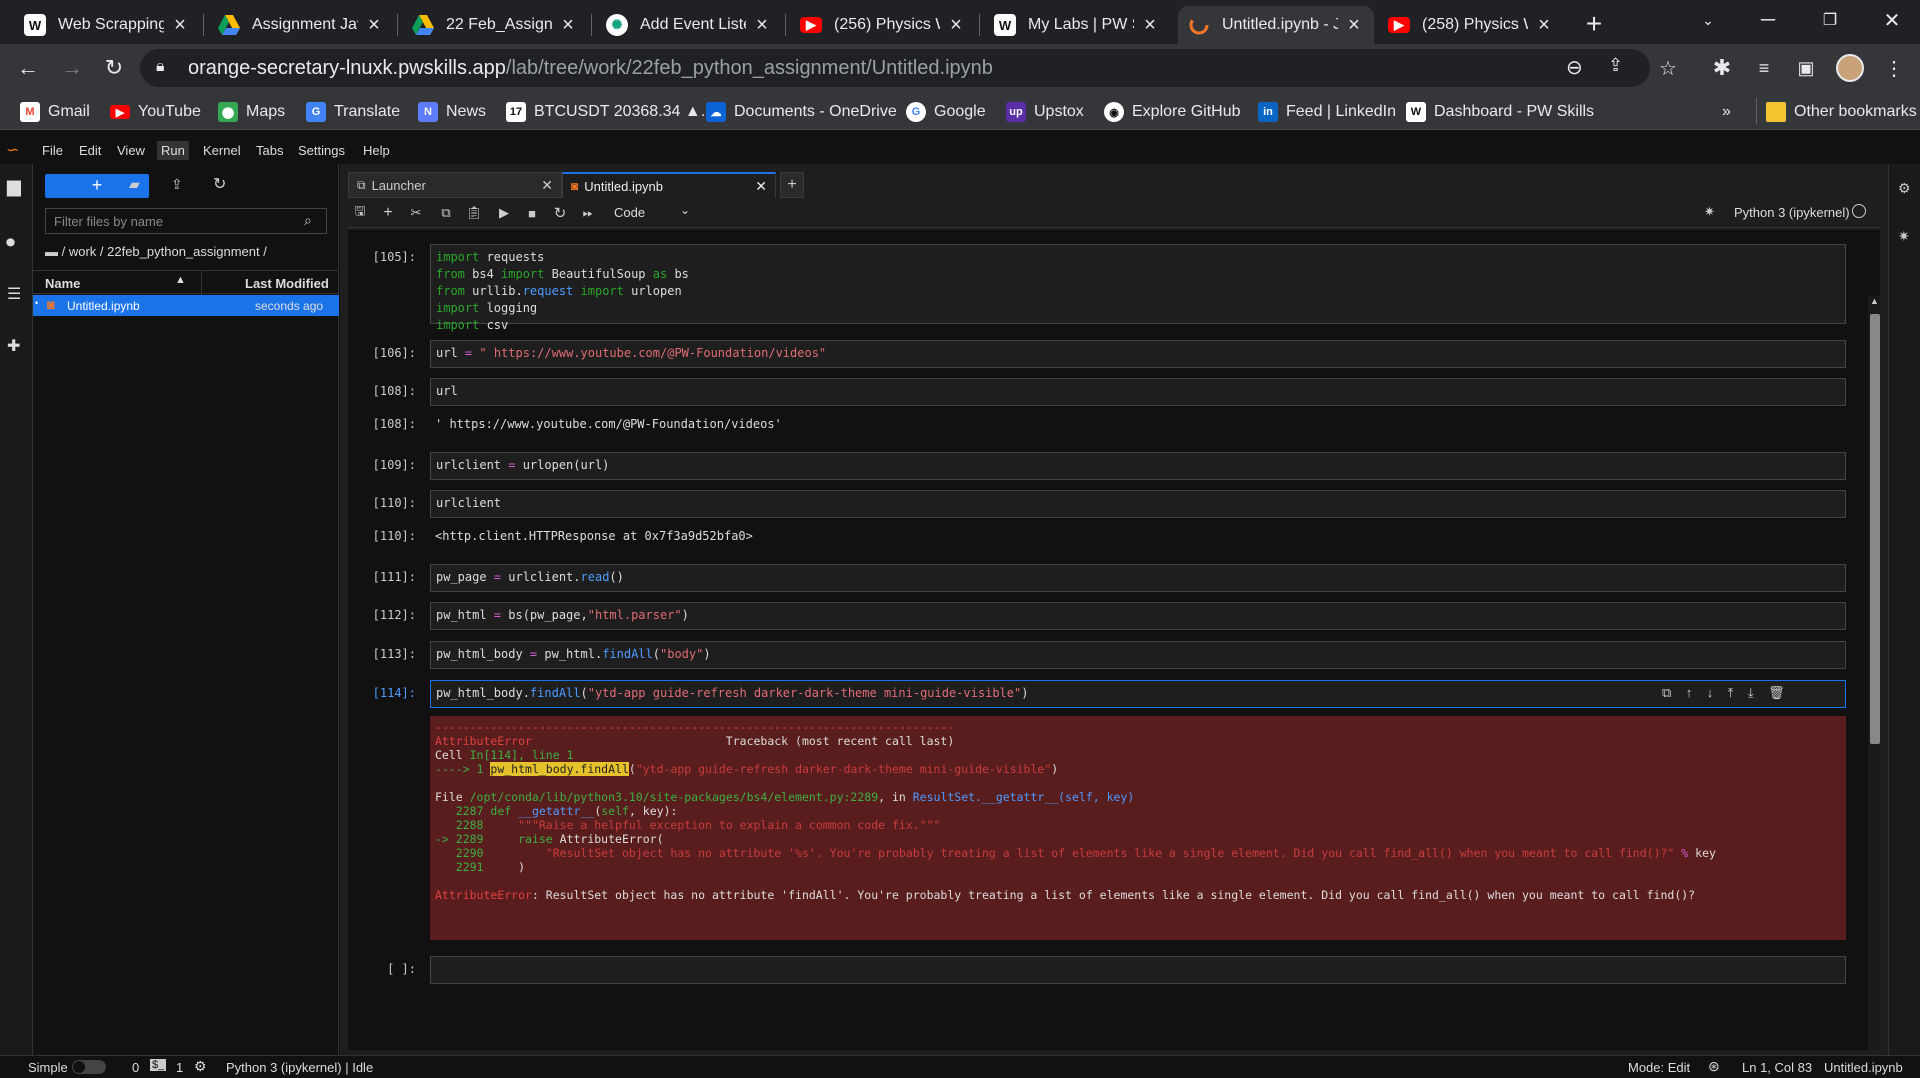 This screenshot has height=1078, width=1920. Describe the element at coordinates (269, 150) in the screenshot. I see `menu-tabs: Tabs` at that location.